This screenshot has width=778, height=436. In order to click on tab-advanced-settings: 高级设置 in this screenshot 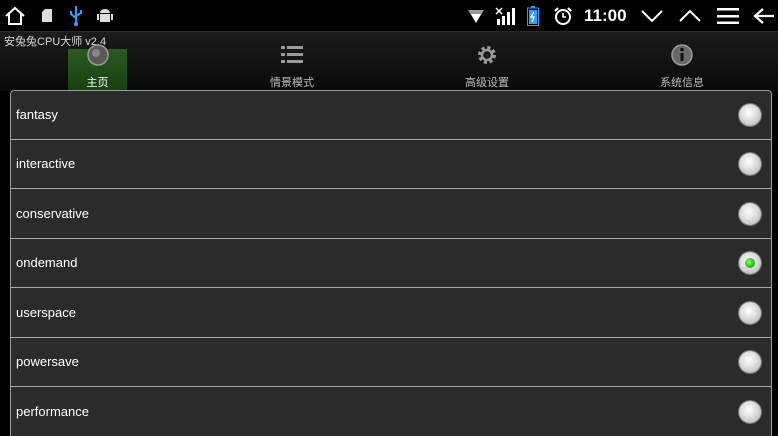, I will do `click(487, 68)`.